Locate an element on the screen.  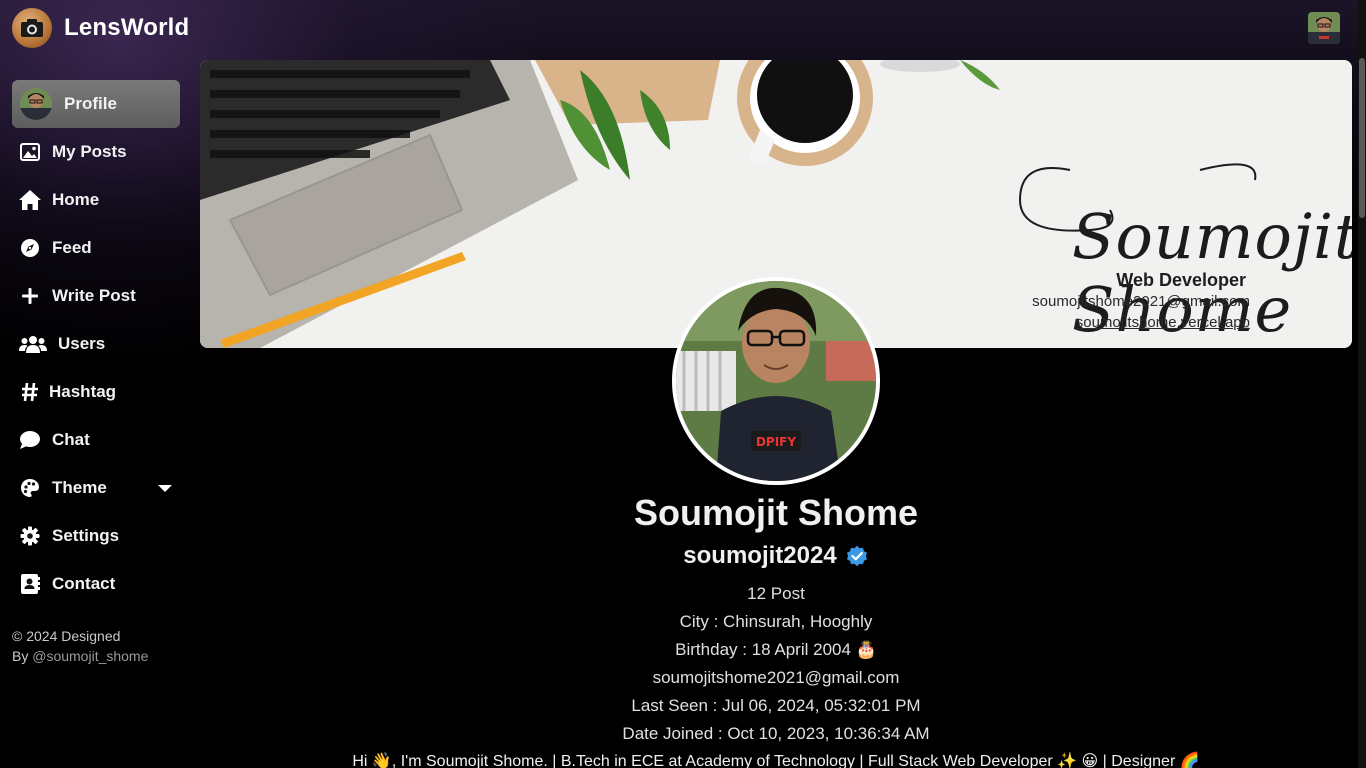
profile-email: soumojitshome2021@gmail.com is located at coordinates (776, 677).